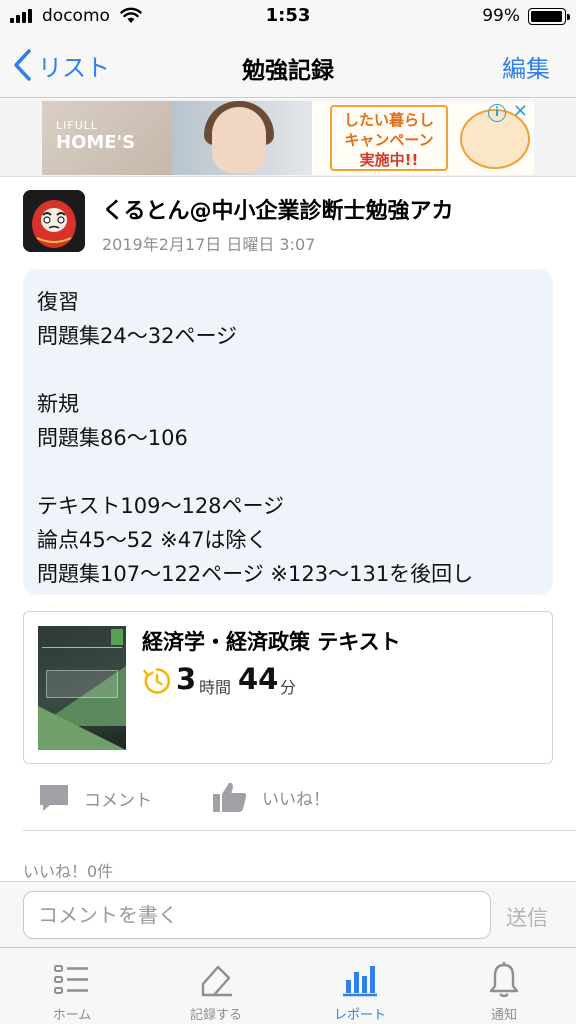  Describe the element at coordinates (230, 797) in the screenshot. I see `thumbs-up-icon` at that location.